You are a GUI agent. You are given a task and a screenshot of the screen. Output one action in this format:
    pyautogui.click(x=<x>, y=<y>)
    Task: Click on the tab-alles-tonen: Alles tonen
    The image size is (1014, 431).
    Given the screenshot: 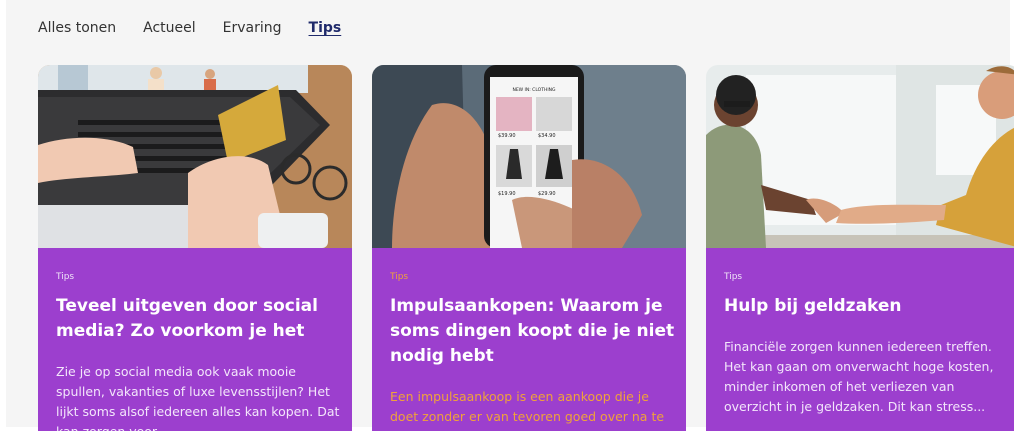 What is the action you would take?
    pyautogui.click(x=77, y=28)
    